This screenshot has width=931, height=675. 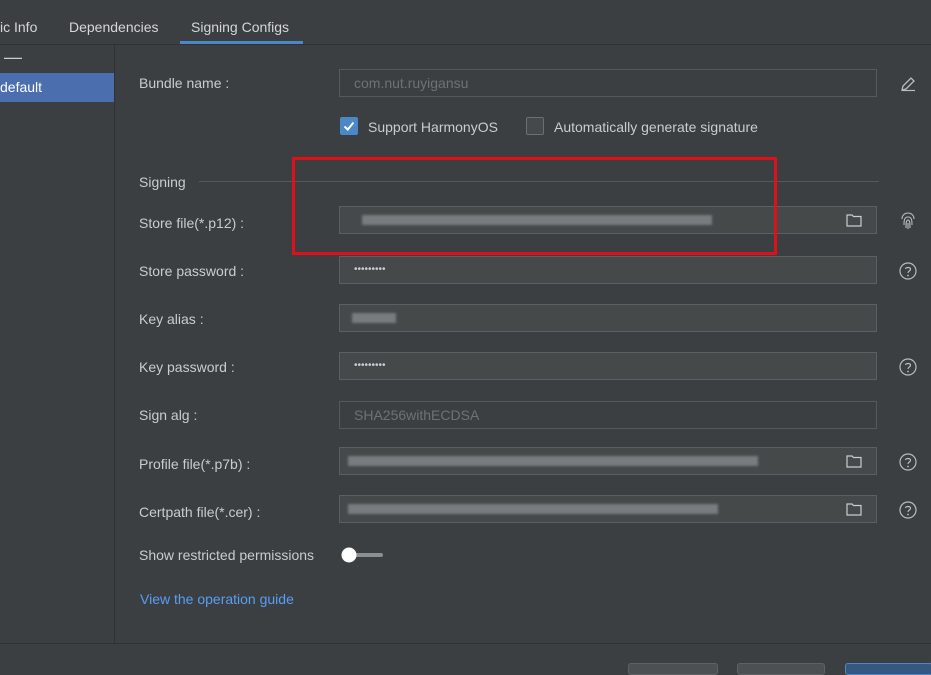 I want to click on support-harmonyos-label: Support HarmonyOS, so click(x=433, y=127).